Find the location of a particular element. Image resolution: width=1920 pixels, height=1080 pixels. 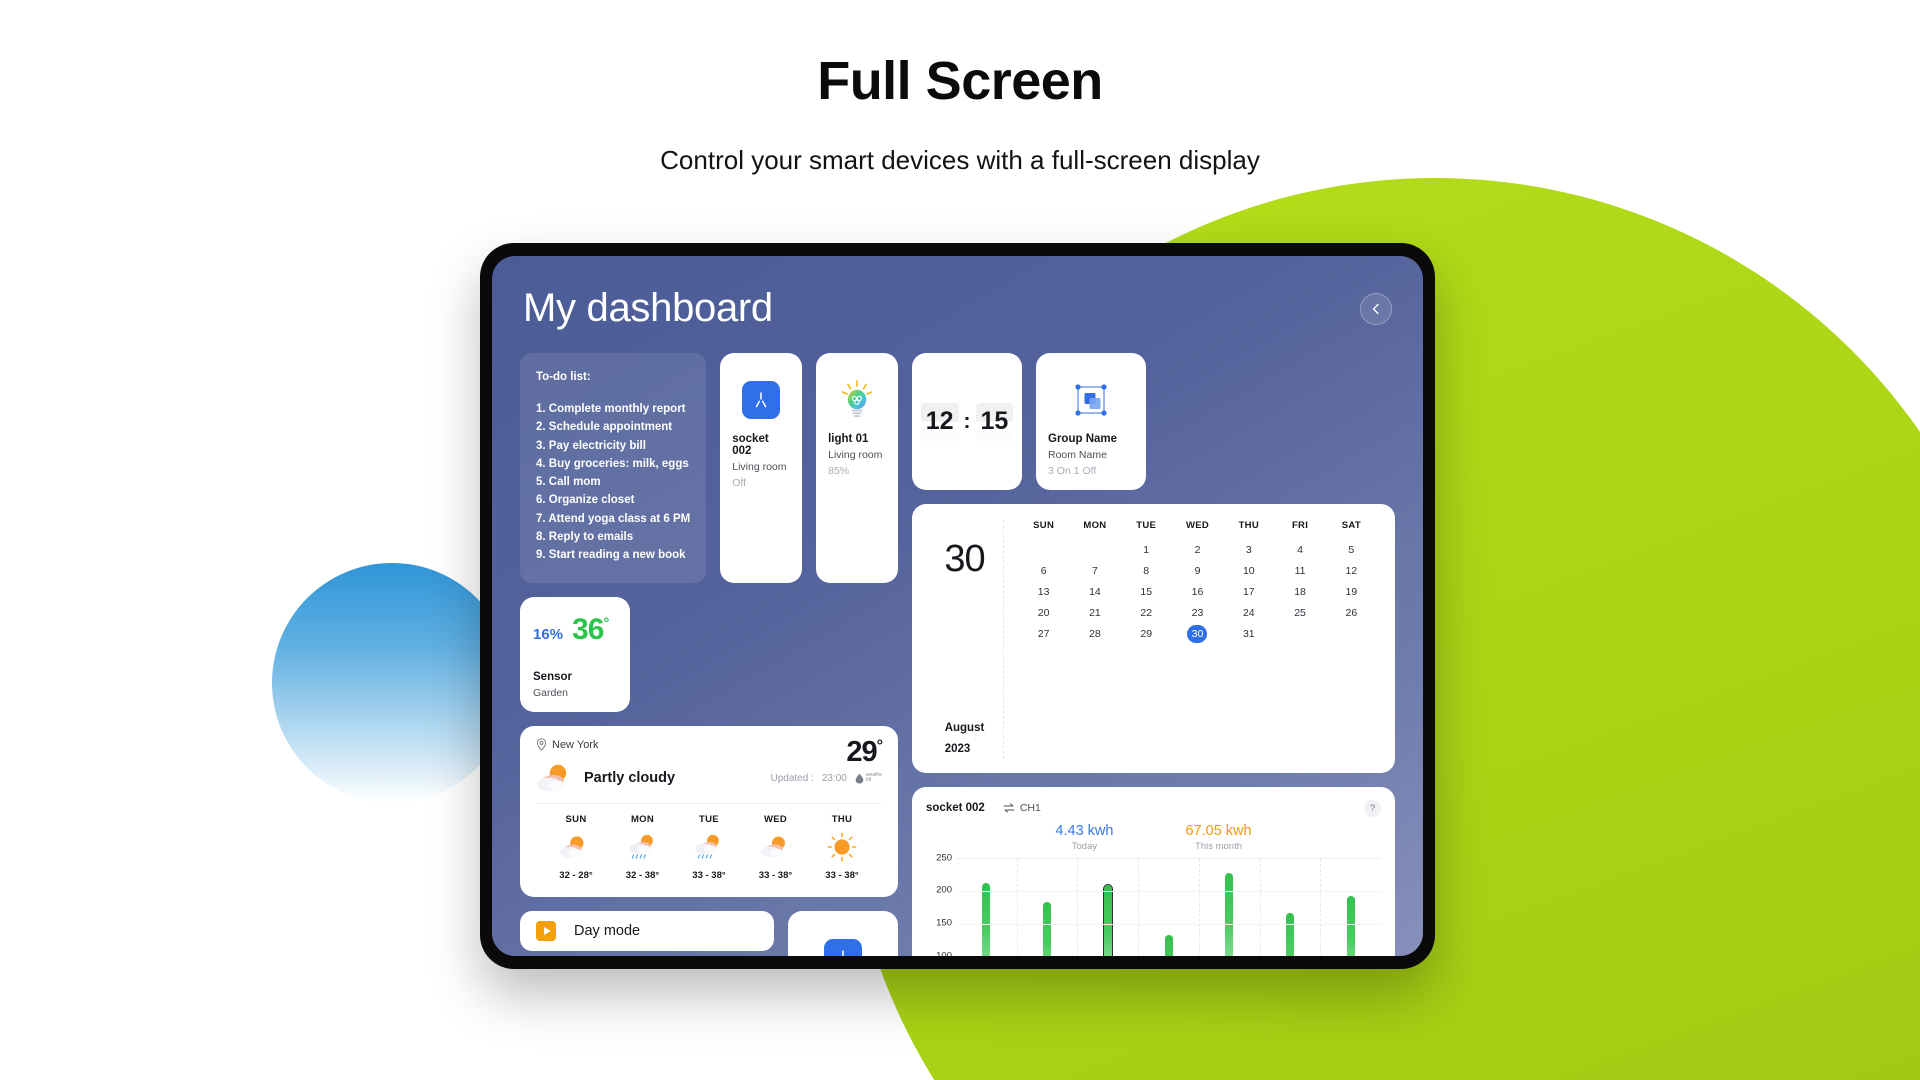

calendar-day: 21 is located at coordinates (1094, 613).